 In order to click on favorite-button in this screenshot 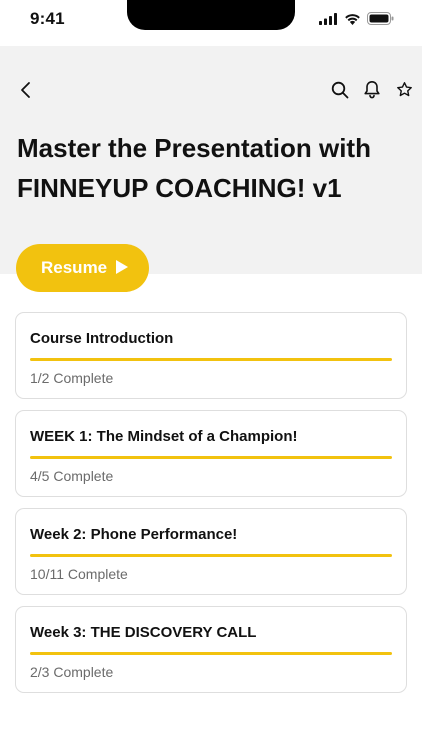, I will do `click(404, 92)`.